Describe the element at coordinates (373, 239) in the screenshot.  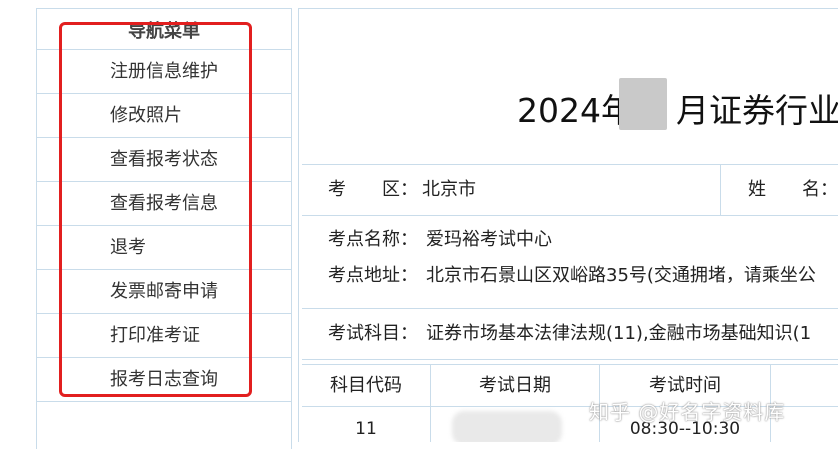
I see `site-name-label: 考点名称：` at that location.